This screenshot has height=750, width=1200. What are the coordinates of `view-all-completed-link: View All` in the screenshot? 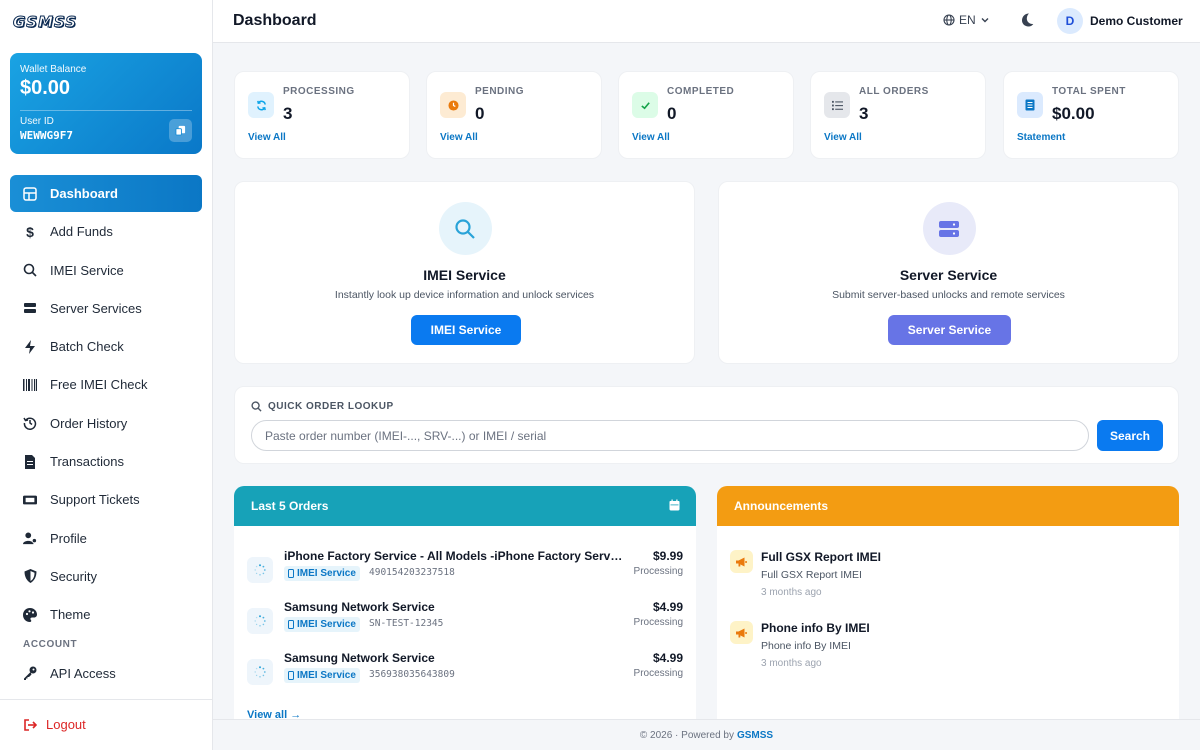 It's located at (651, 137).